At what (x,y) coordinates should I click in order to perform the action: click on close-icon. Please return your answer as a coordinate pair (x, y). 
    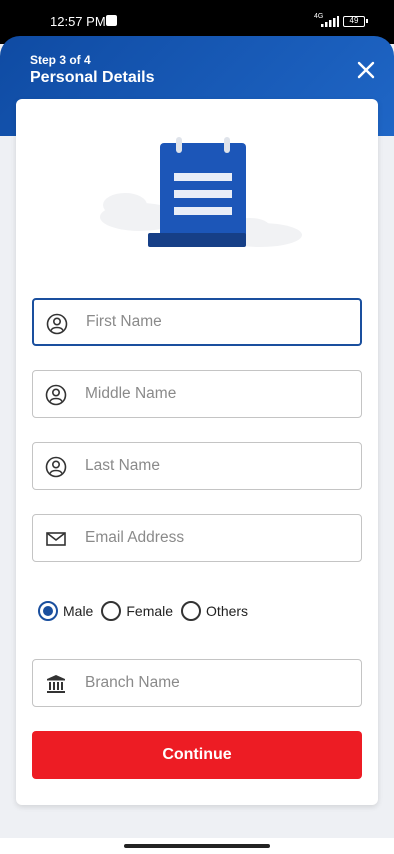
    Looking at the image, I should click on (366, 70).